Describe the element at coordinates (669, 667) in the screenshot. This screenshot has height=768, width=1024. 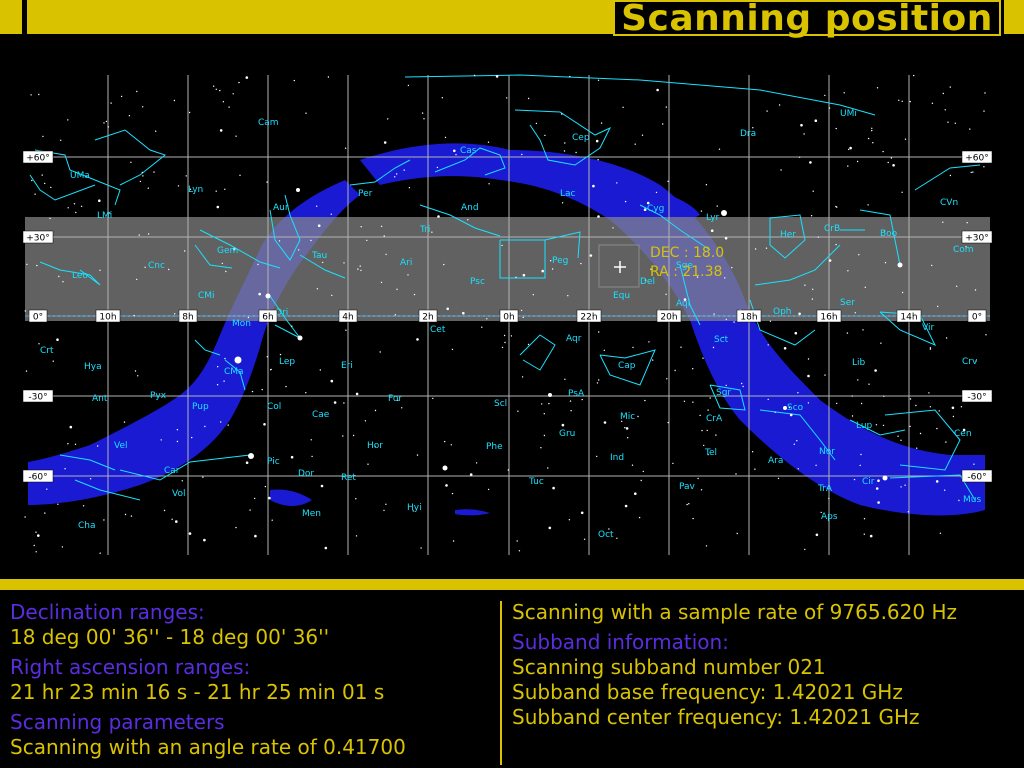
I see `subband-number-value: Scanning subband number 021` at that location.